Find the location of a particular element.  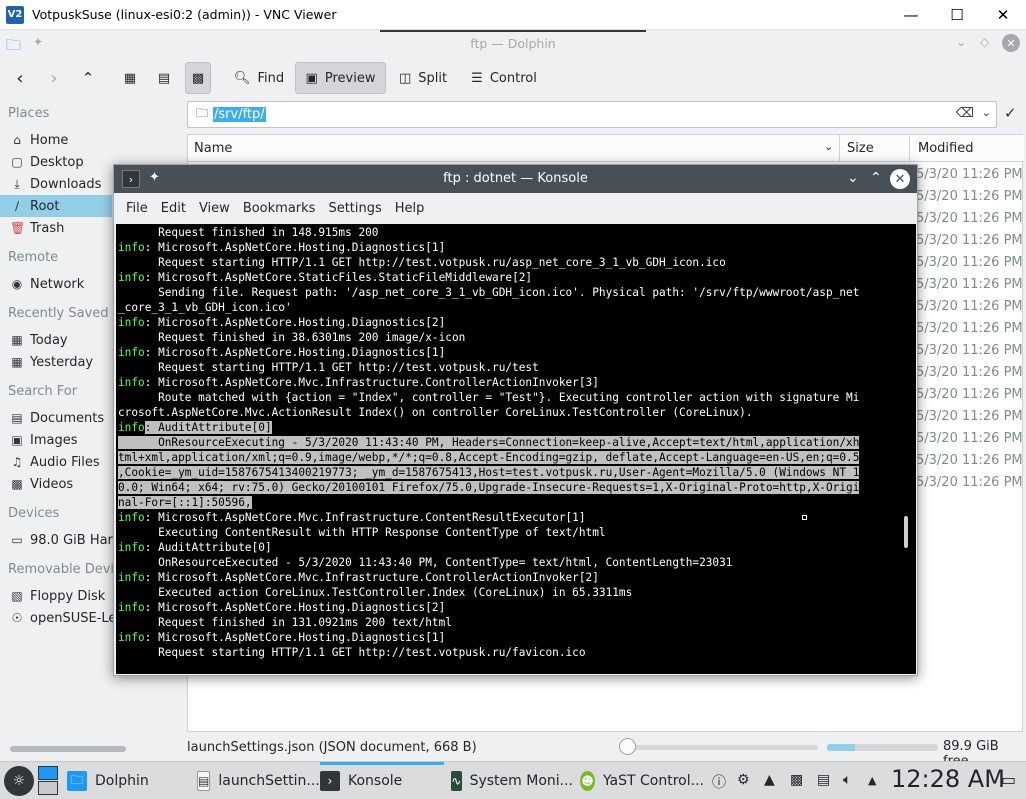

dolphin-close-icon: ✕ is located at coordinates (1011, 43).